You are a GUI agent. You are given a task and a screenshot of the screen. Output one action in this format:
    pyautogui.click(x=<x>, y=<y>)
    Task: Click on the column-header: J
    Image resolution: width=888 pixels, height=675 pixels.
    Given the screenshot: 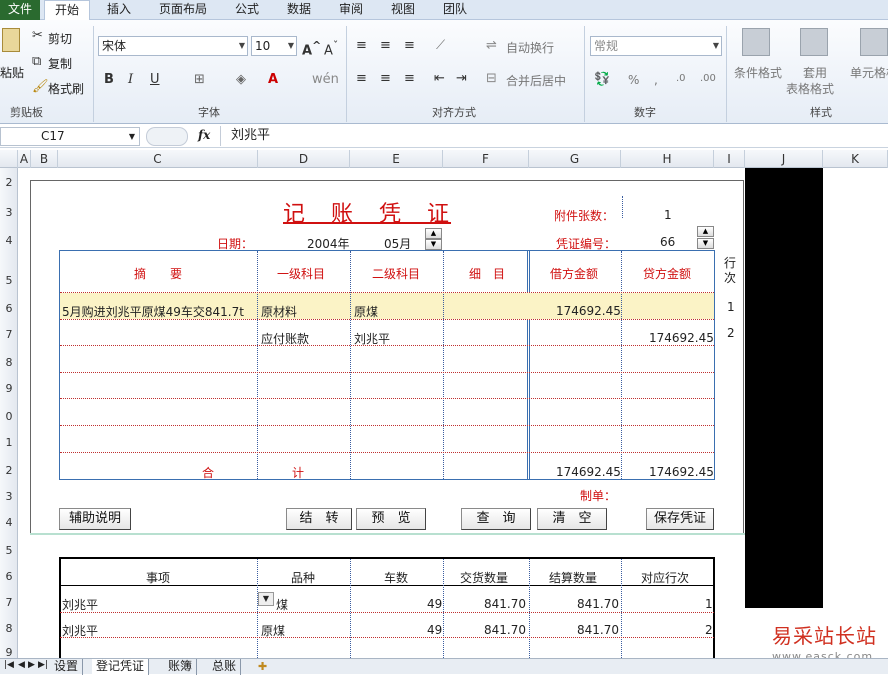 What is the action you would take?
    pyautogui.click(x=784, y=159)
    